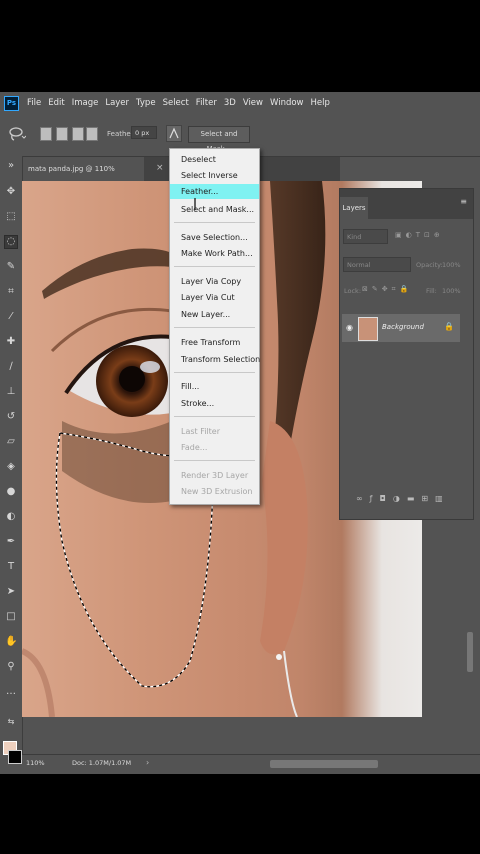 The width and height of the screenshot is (480, 854). Describe the element at coordinates (214, 281) in the screenshot. I see `menu-item-layer-via-copy: Layer Via Copy` at that location.